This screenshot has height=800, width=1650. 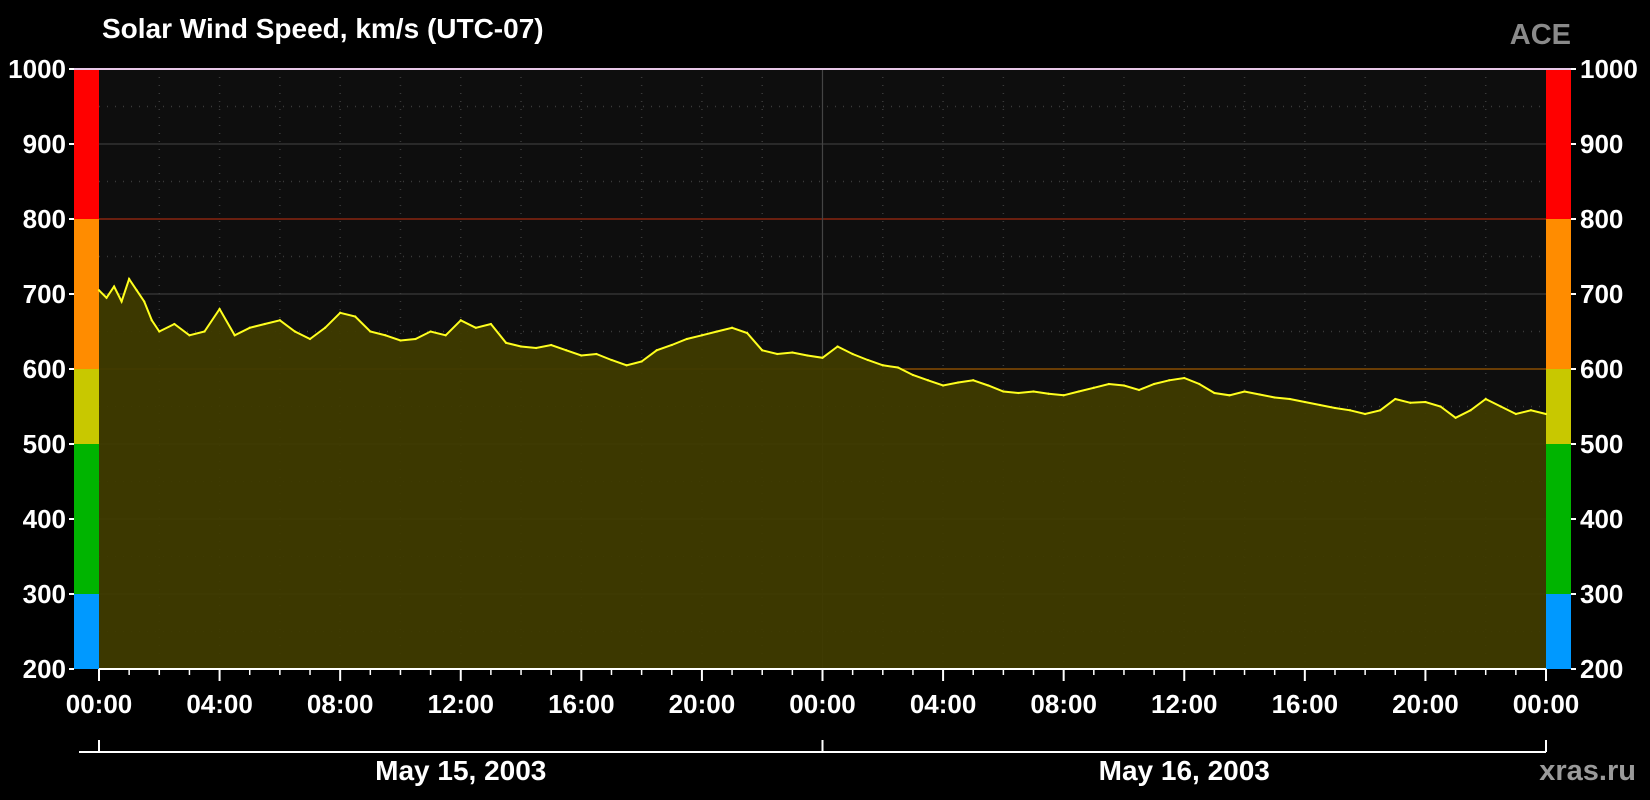 What do you see at coordinates (44, 144) in the screenshot?
I see `y-tick-label-left: 900` at bounding box center [44, 144].